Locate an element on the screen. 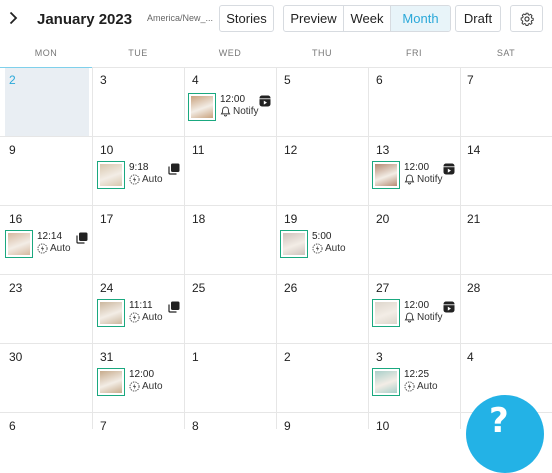  scheduled-post: 9:18 Auto is located at coordinates (139, 176).